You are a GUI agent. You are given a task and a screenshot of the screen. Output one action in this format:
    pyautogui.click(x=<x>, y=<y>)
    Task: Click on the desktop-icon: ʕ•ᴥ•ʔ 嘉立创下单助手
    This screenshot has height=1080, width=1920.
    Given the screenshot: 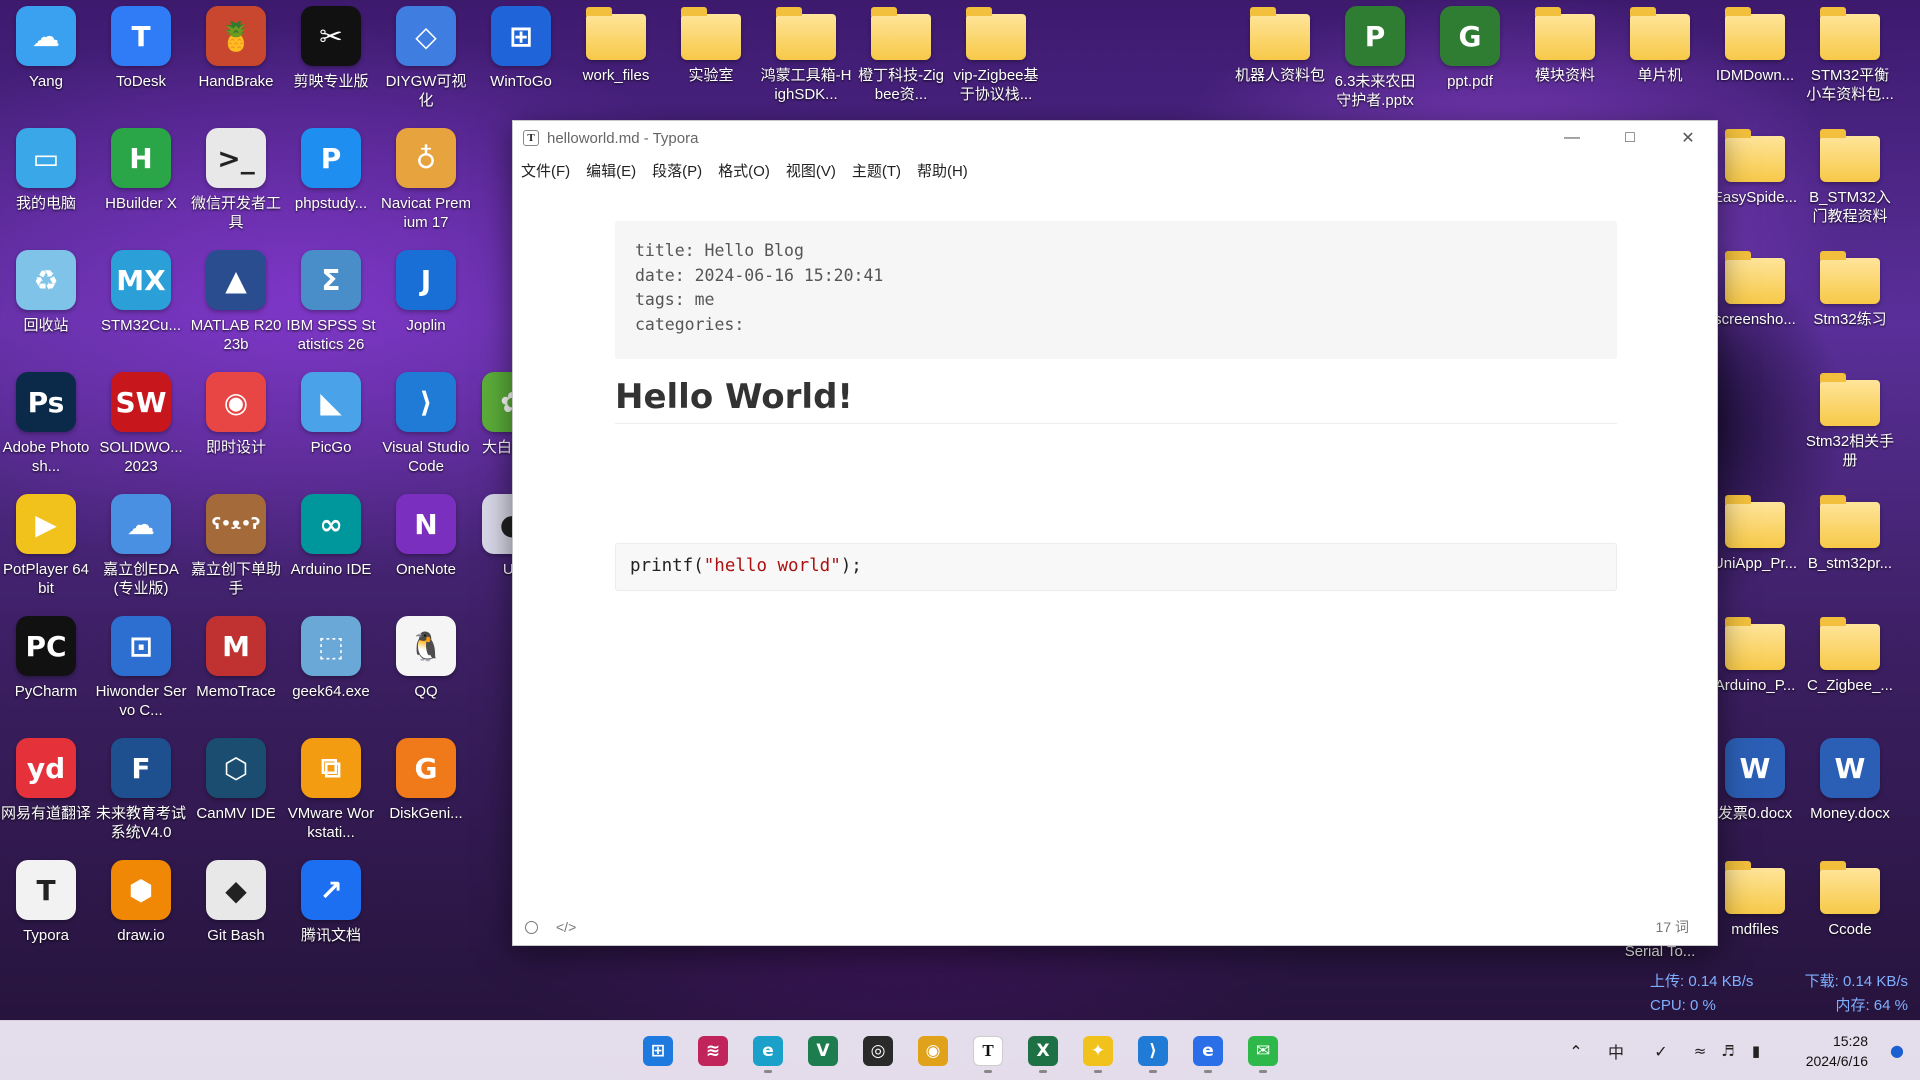 What is the action you would take?
    pyautogui.click(x=236, y=546)
    